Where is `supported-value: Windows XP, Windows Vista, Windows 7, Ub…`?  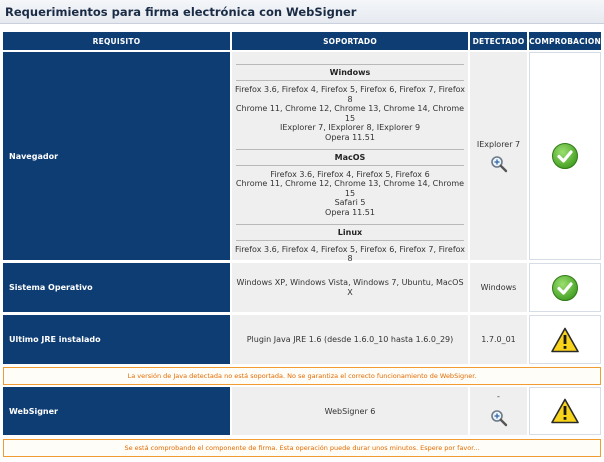
supported-value: Windows XP, Windows Vista, Windows 7, Ub… is located at coordinates (350, 287).